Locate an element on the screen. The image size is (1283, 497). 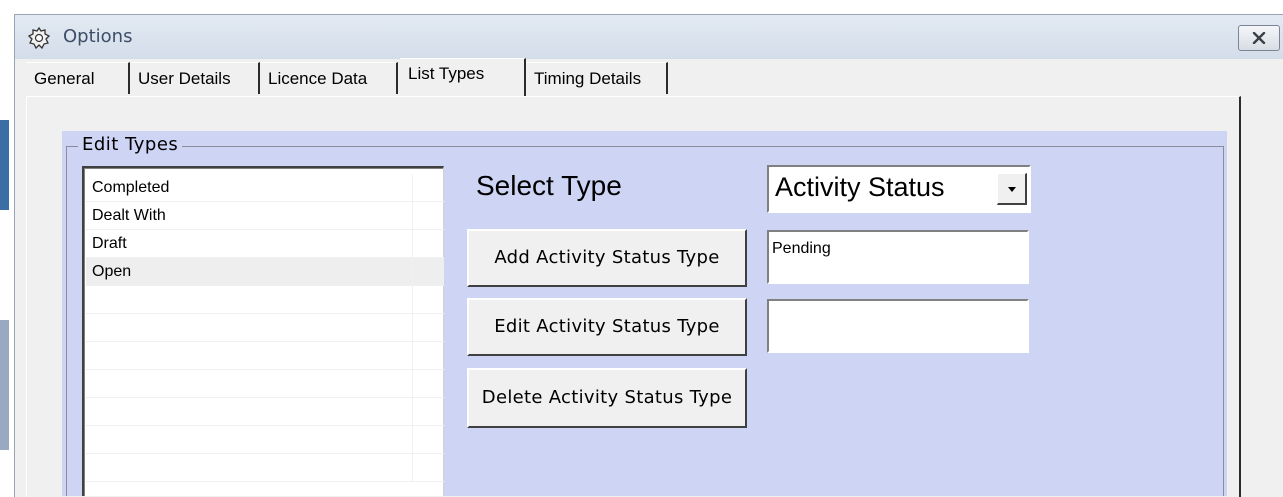
list-item-selected: Open is located at coordinates (265, 272).